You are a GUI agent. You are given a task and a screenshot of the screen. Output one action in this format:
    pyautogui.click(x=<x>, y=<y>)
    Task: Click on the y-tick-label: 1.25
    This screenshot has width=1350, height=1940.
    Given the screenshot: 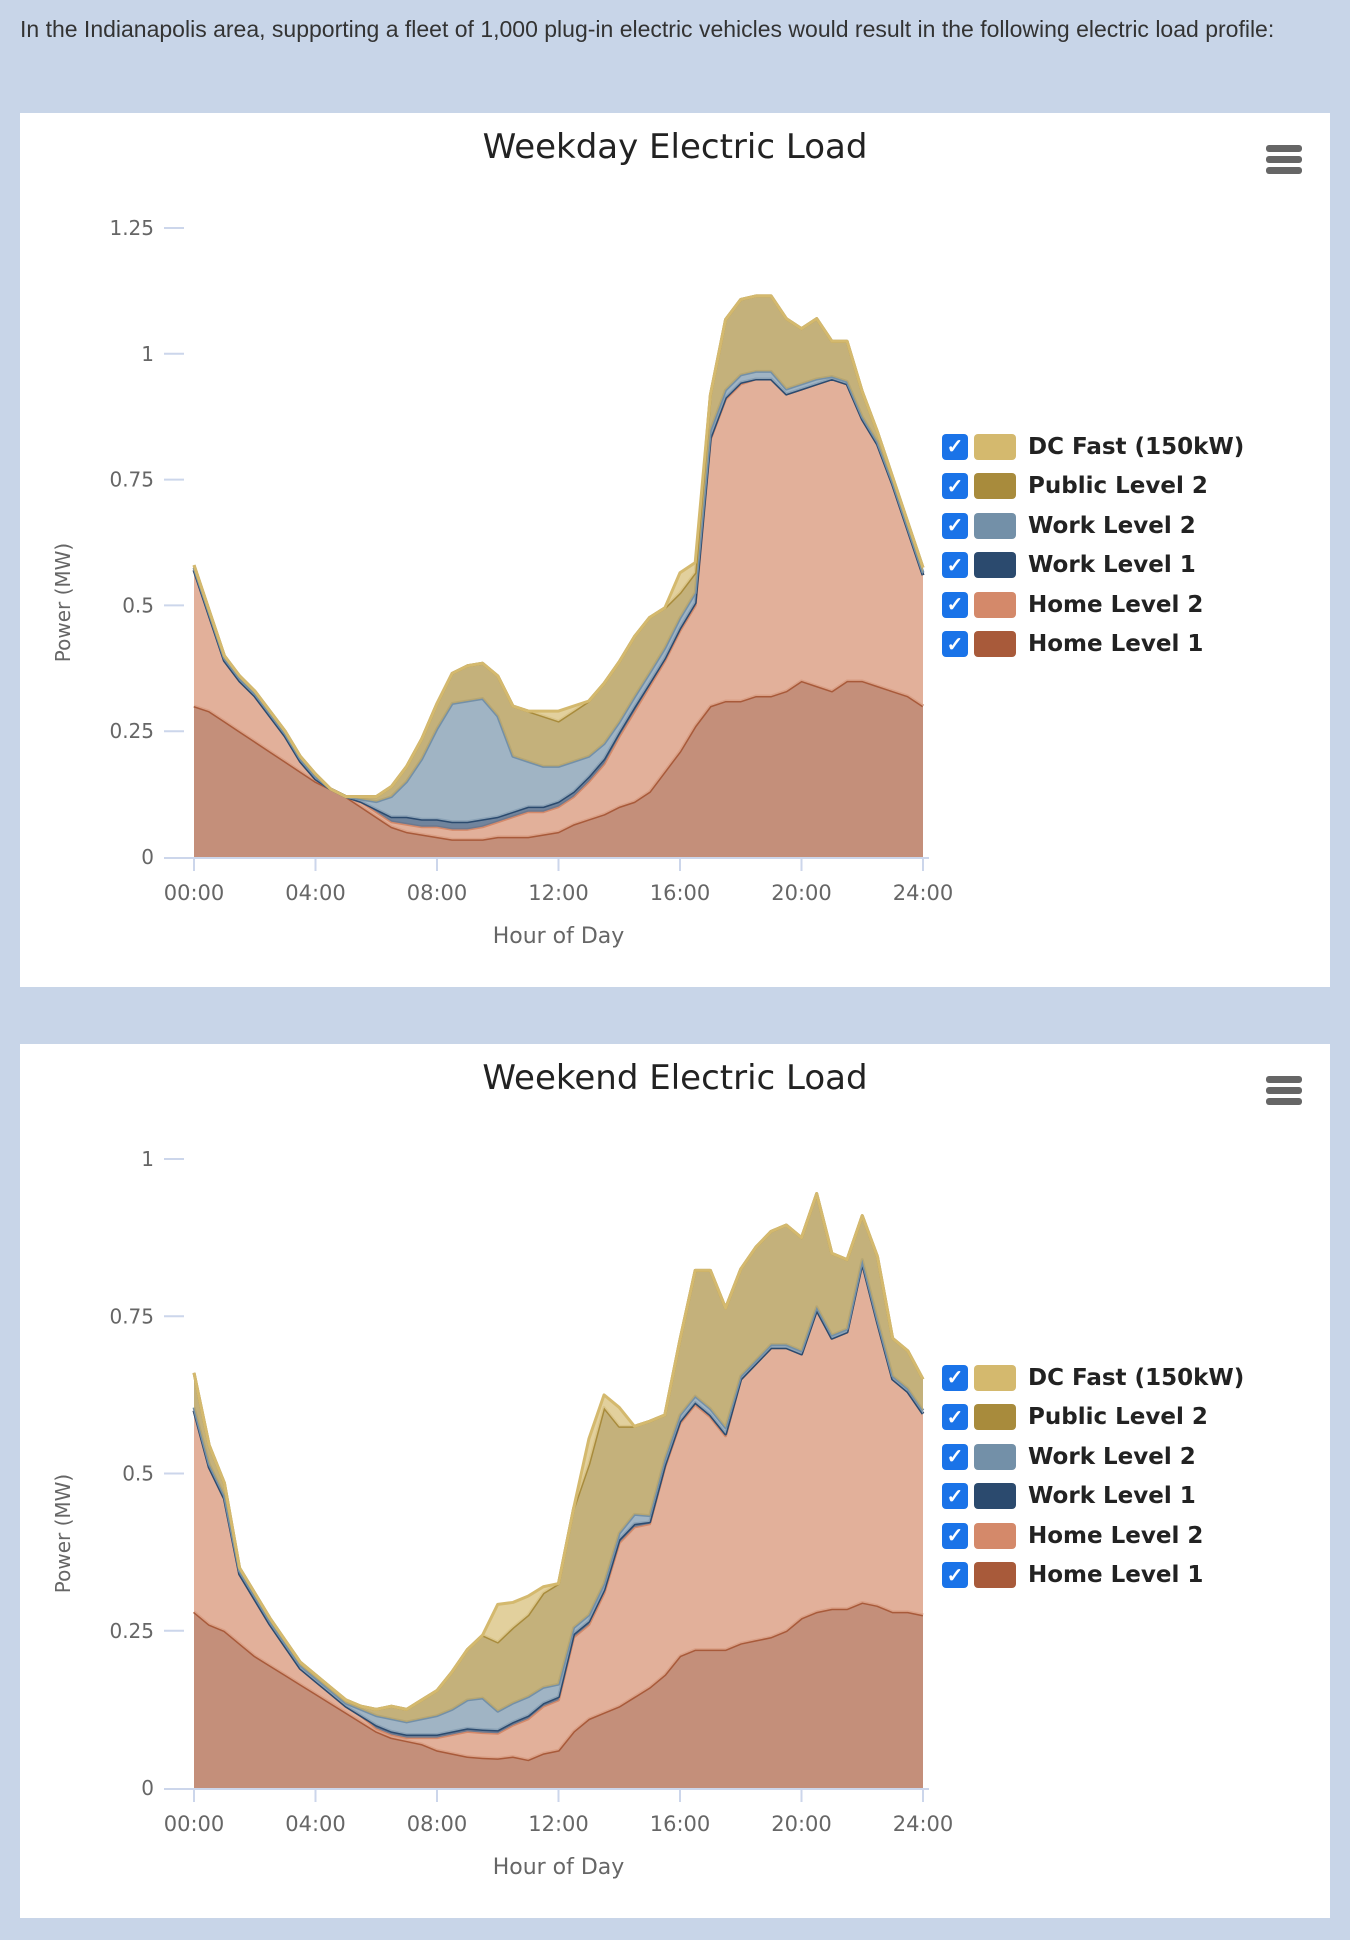 What is the action you would take?
    pyautogui.click(x=131, y=228)
    